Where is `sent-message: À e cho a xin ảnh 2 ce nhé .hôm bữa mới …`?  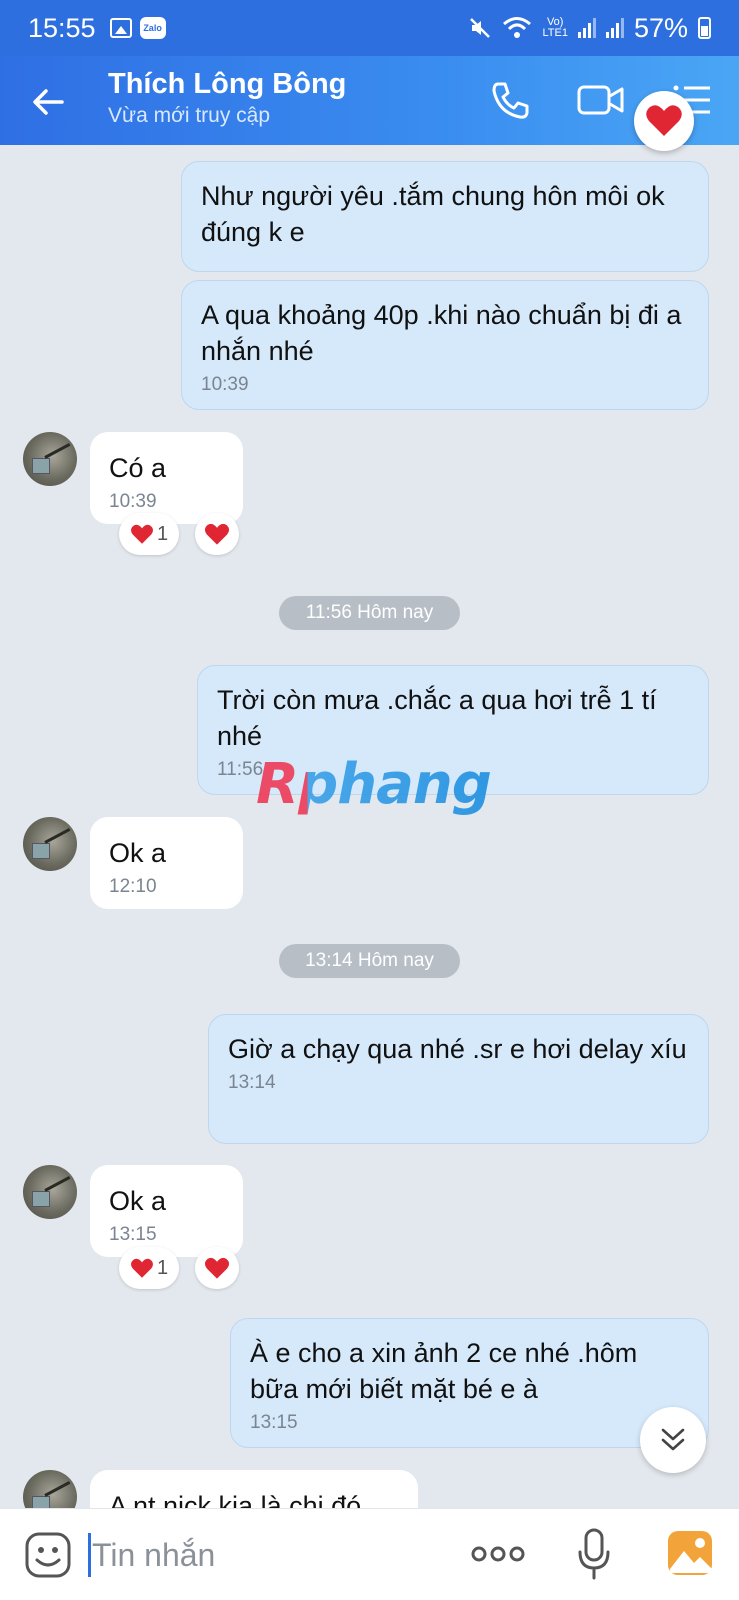
sent-message: À e cho a xin ảnh 2 ce nhé .hôm bữa mới … is located at coordinates (469, 1383).